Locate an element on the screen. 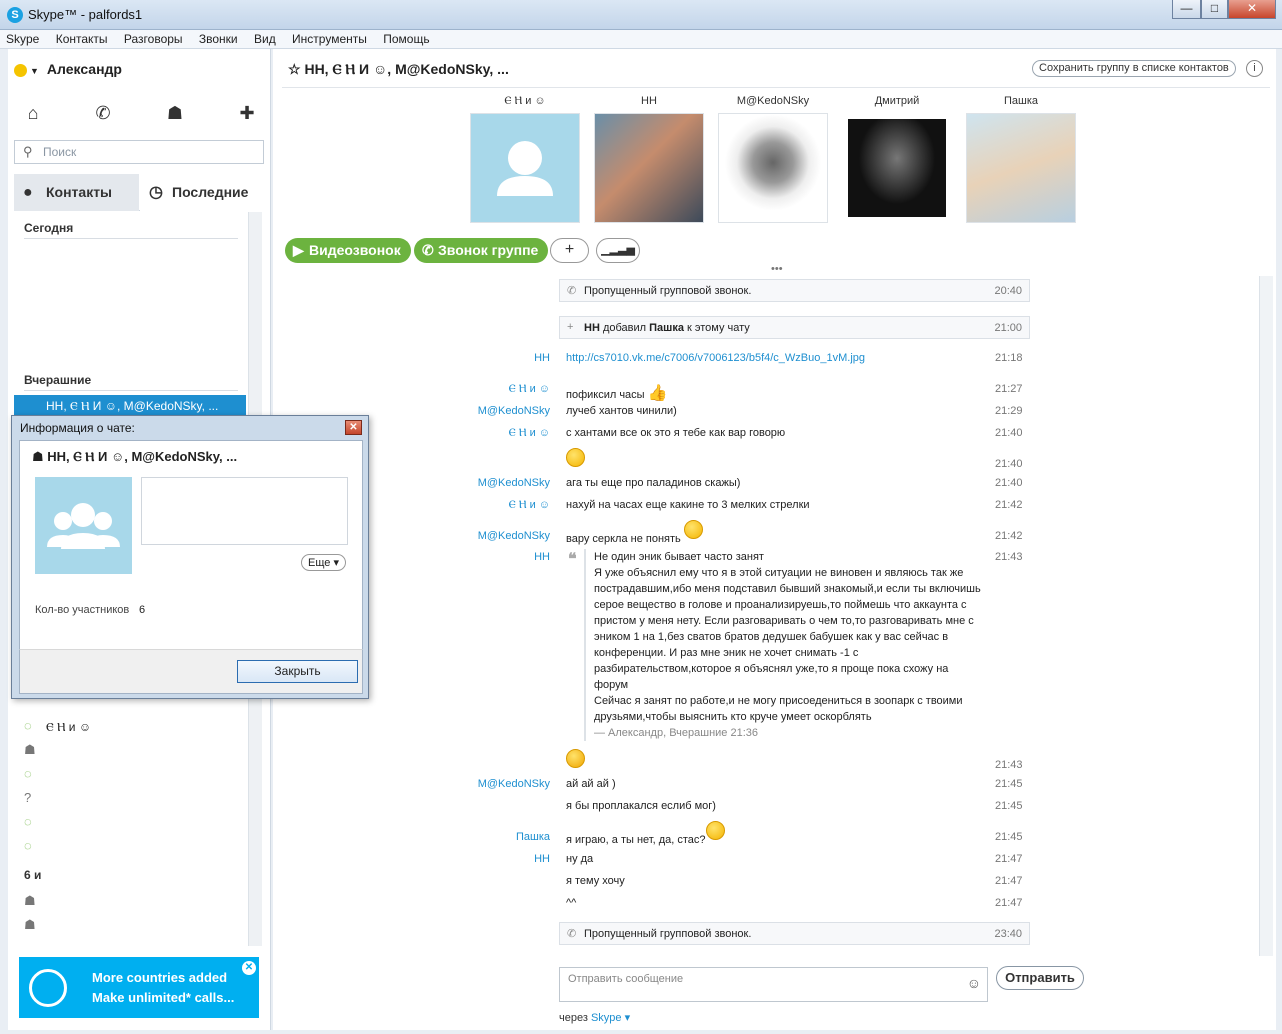 This screenshot has width=1282, height=1034. participant-name: Ⲉ Ⲏ и ☺ is located at coordinates (525, 101).